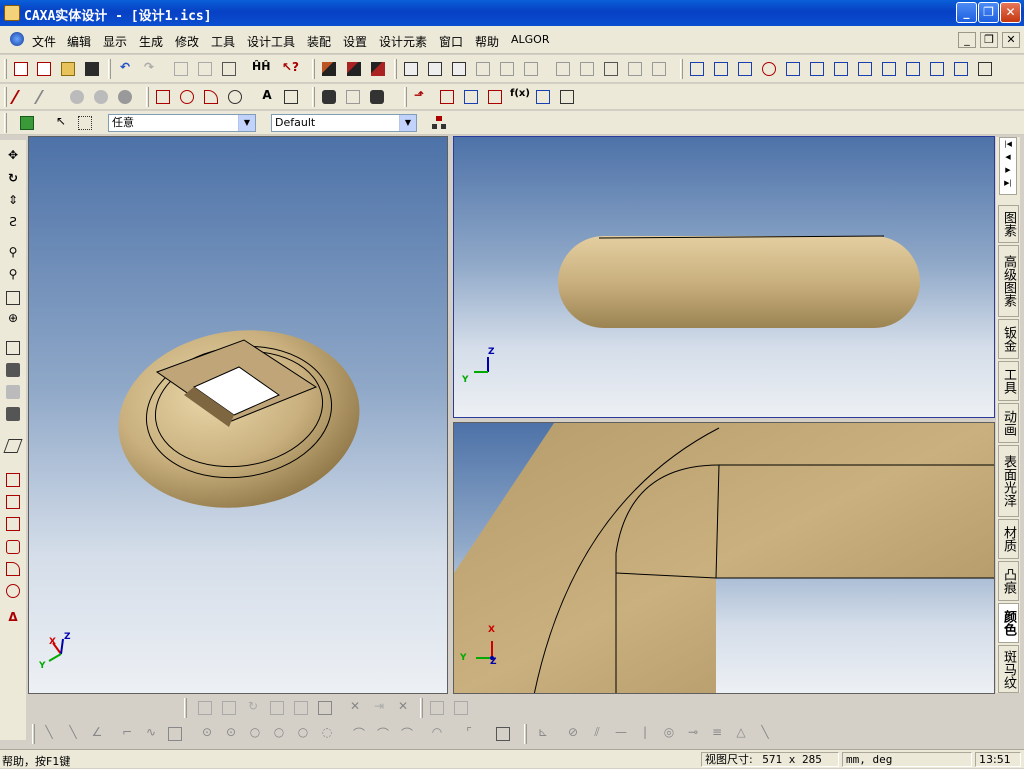 The image size is (1024, 769). I want to click on save-icon, so click(92, 69).